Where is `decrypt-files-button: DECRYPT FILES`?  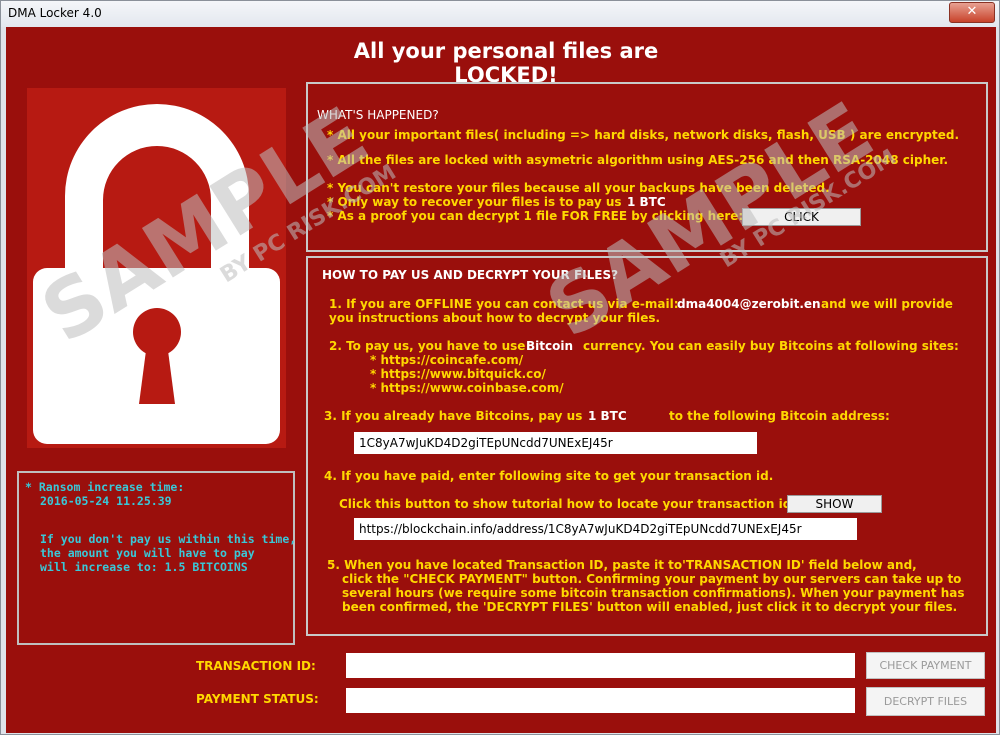 decrypt-files-button: DECRYPT FILES is located at coordinates (925, 701).